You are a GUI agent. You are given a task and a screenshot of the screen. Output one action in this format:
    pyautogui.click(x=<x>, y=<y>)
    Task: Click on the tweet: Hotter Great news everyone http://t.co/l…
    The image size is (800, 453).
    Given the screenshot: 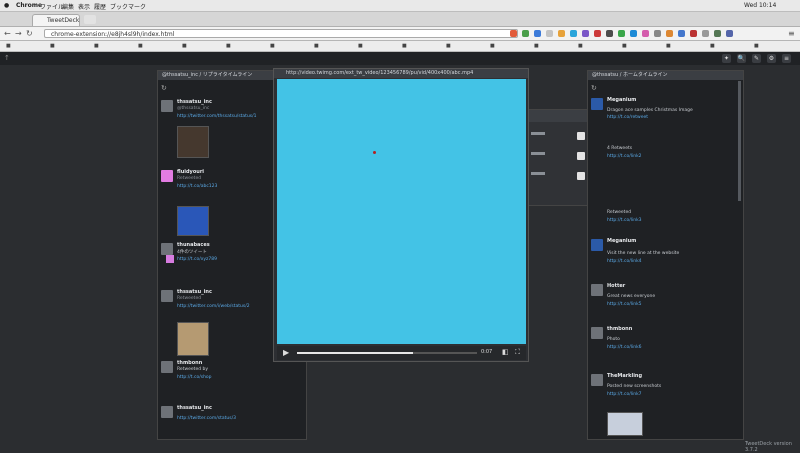 What is the action you would take?
    pyautogui.click(x=665, y=303)
    